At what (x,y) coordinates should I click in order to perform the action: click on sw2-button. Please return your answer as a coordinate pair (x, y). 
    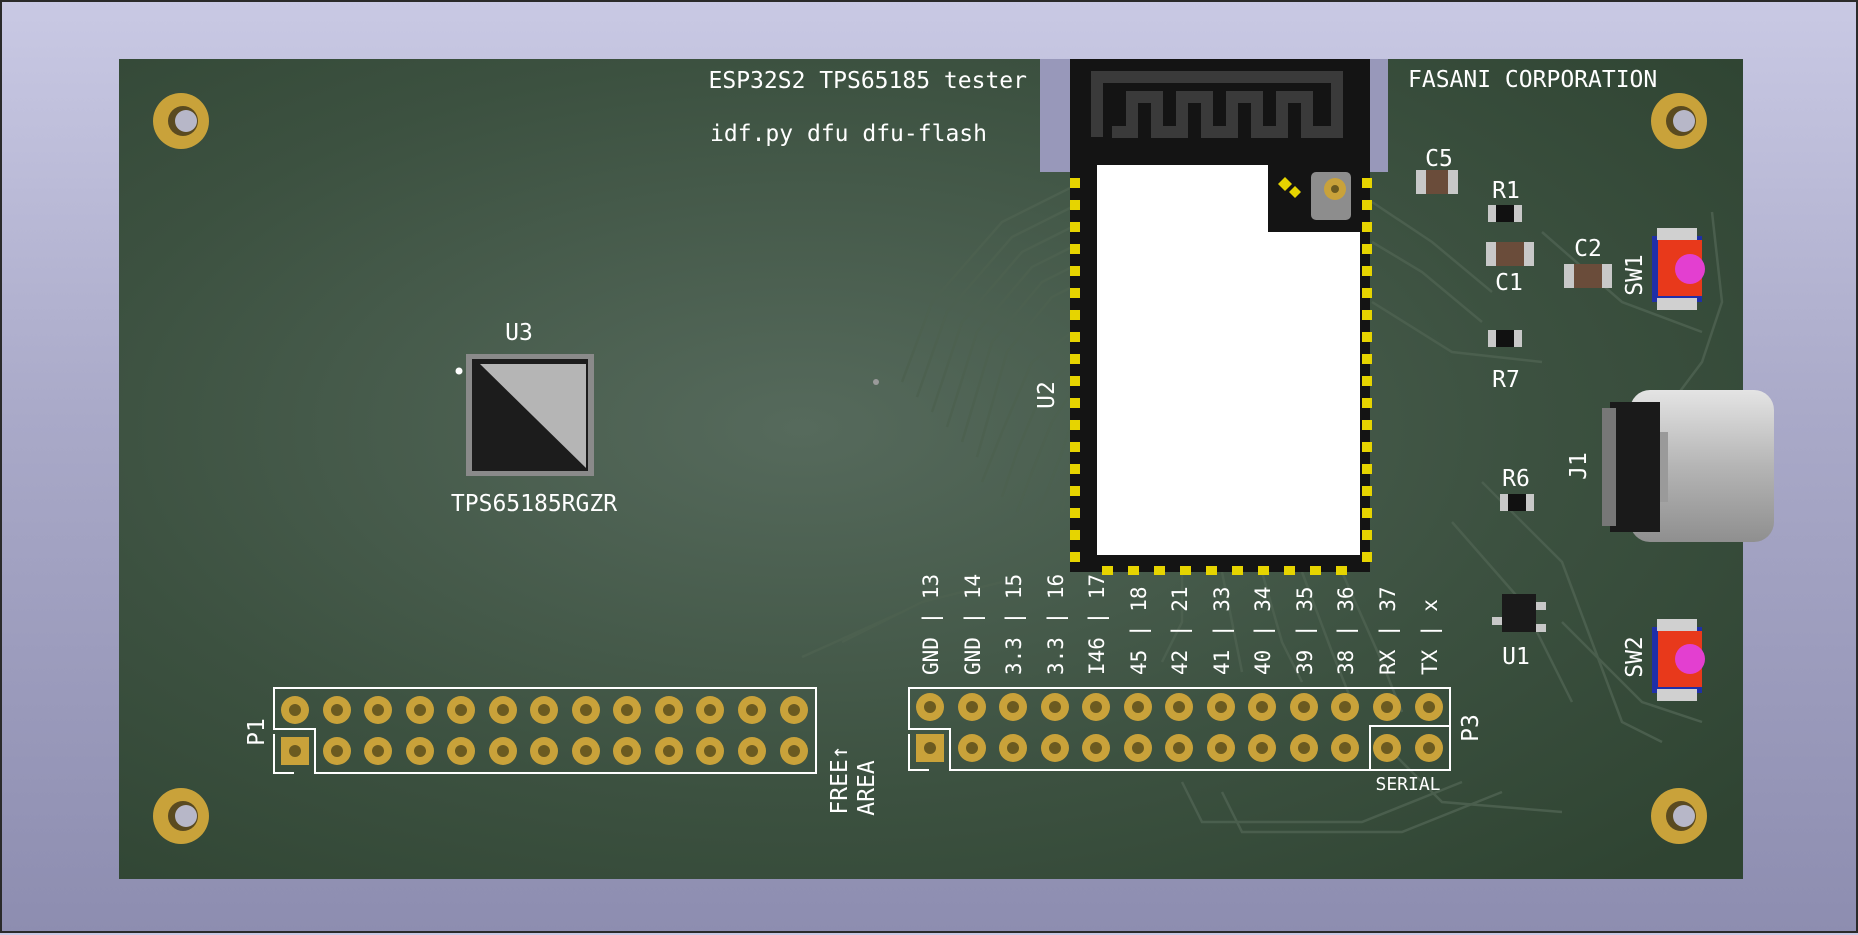
    Looking at the image, I should click on (1678, 660).